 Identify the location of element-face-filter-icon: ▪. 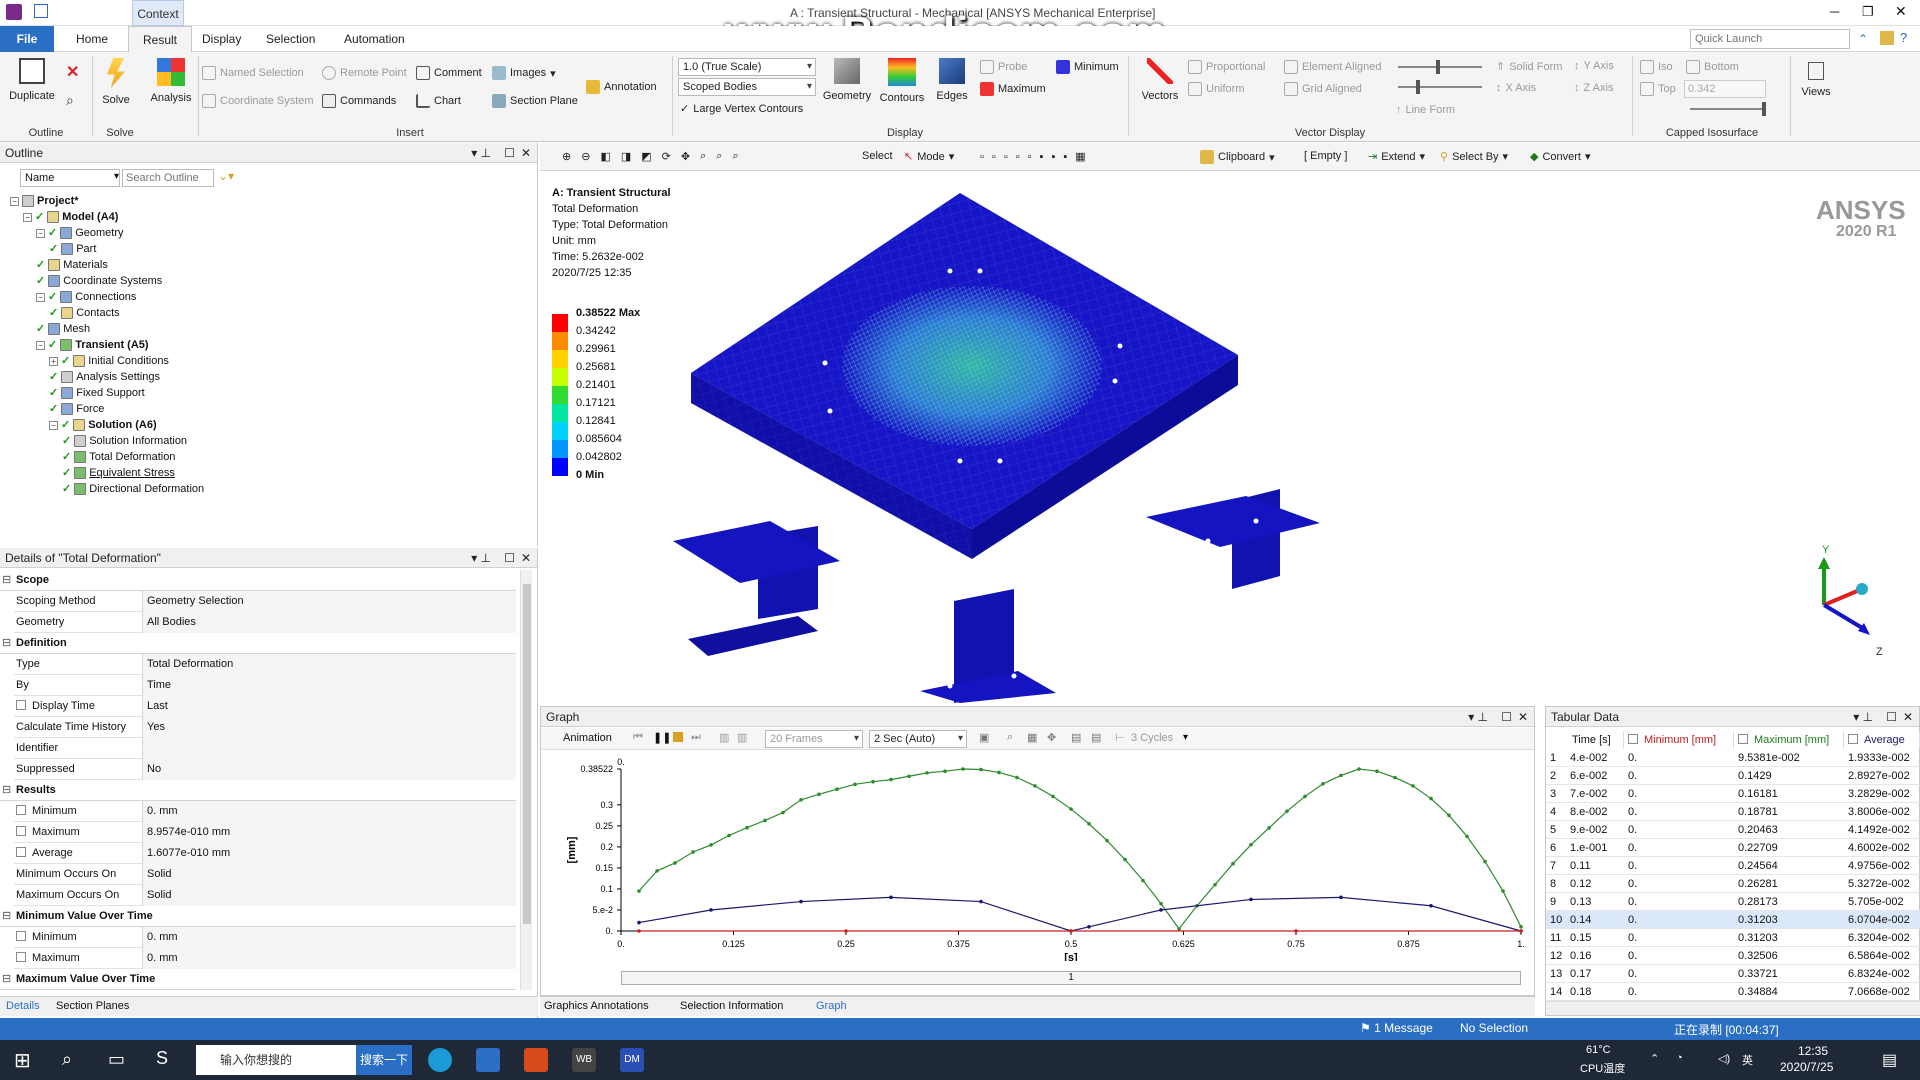
(1053, 157).